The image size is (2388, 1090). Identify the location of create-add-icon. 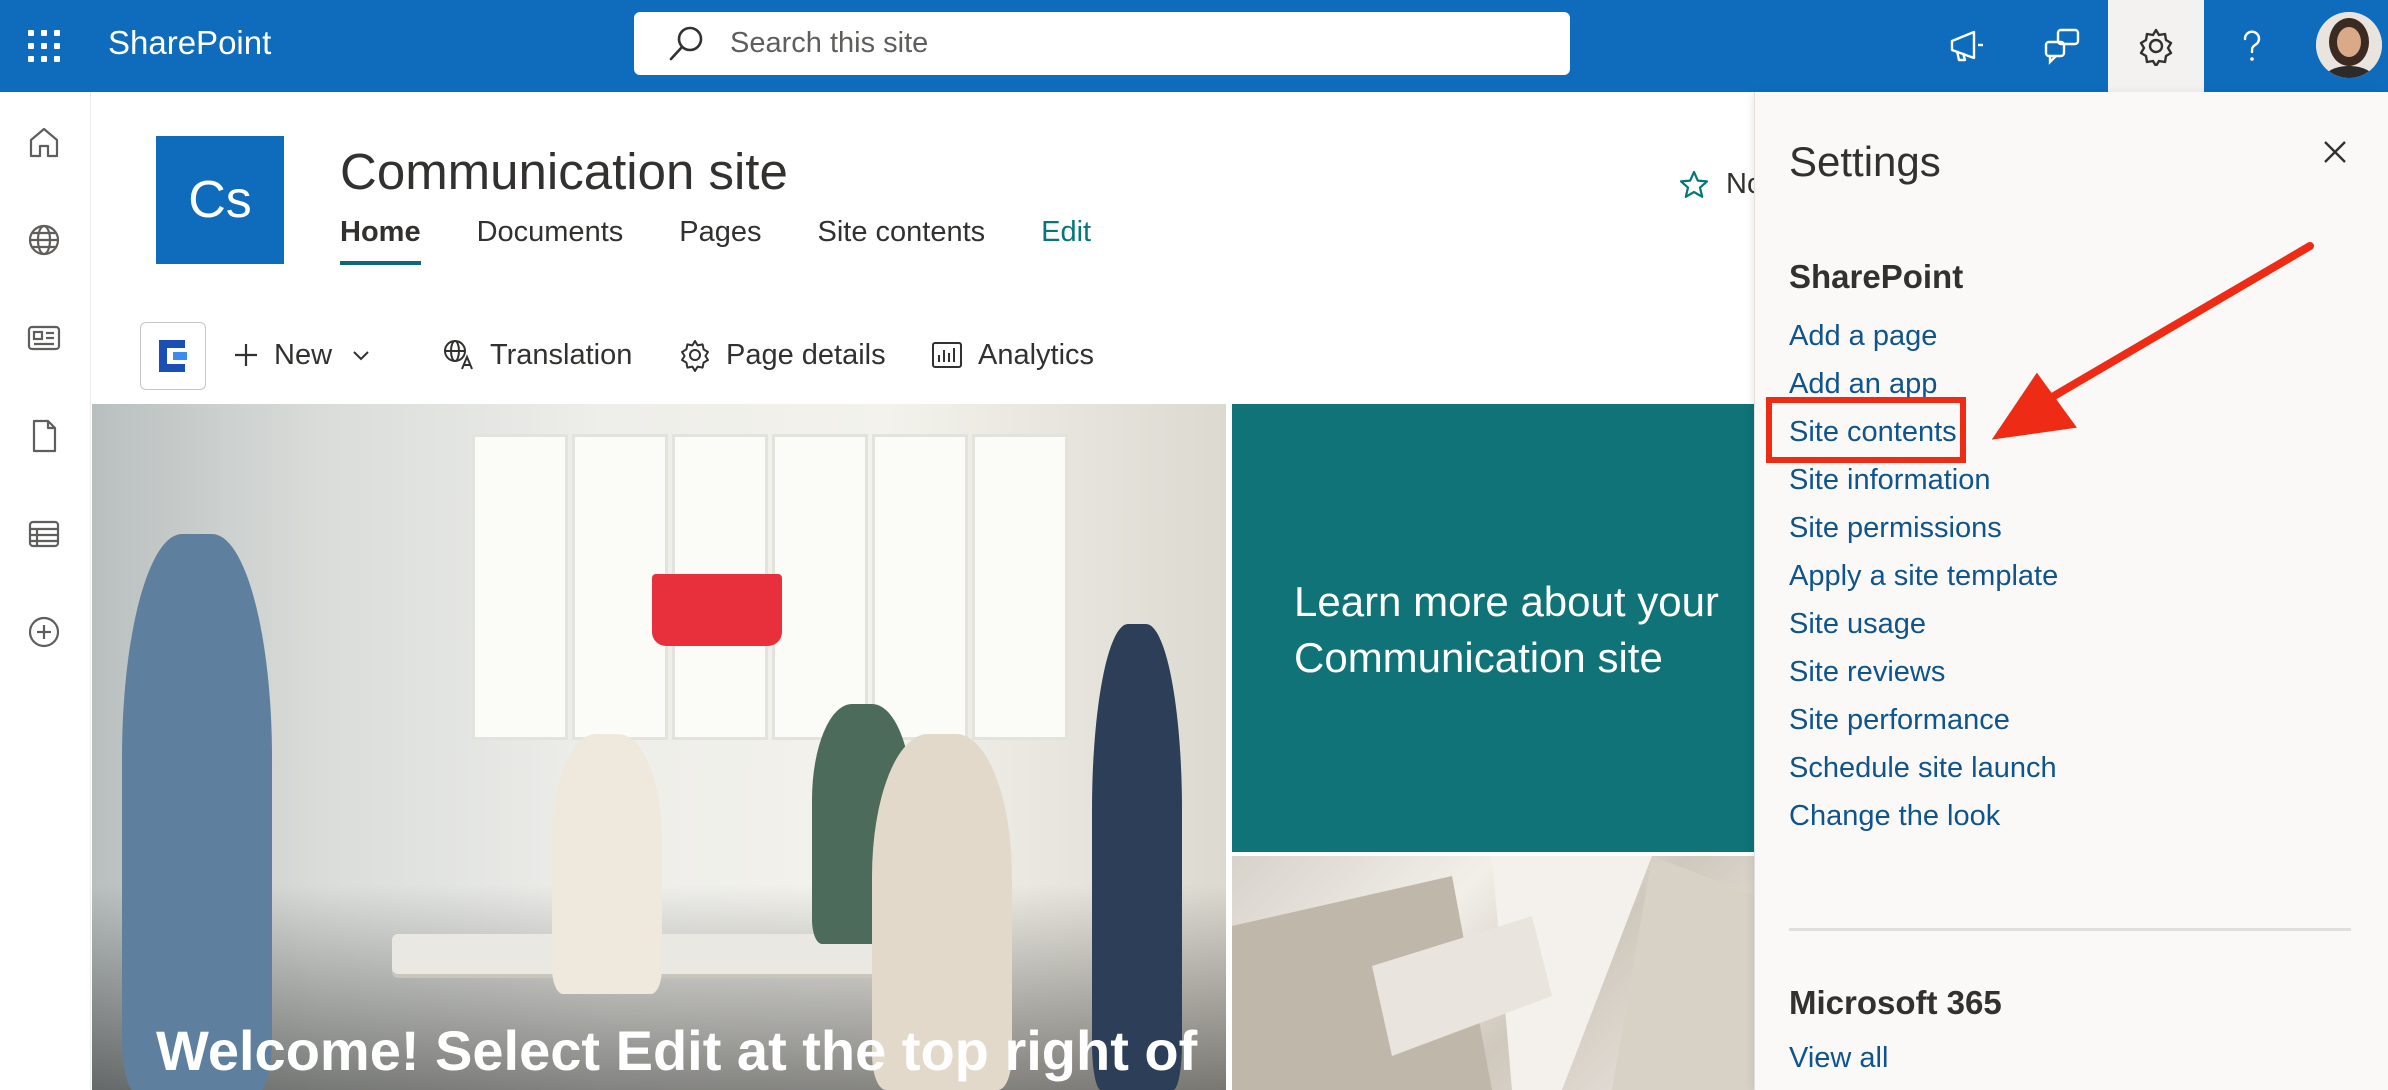
(44, 632).